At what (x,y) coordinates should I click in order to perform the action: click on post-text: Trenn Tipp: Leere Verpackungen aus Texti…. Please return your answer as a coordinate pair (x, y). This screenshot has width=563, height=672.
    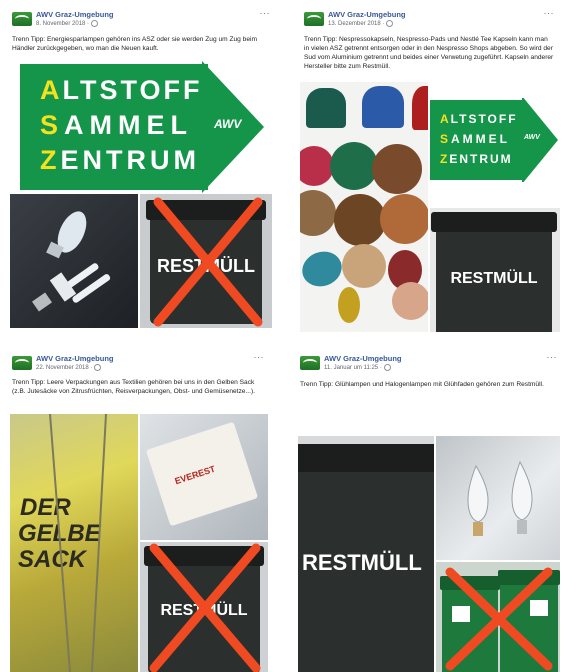
    Looking at the image, I should click on (133, 387).